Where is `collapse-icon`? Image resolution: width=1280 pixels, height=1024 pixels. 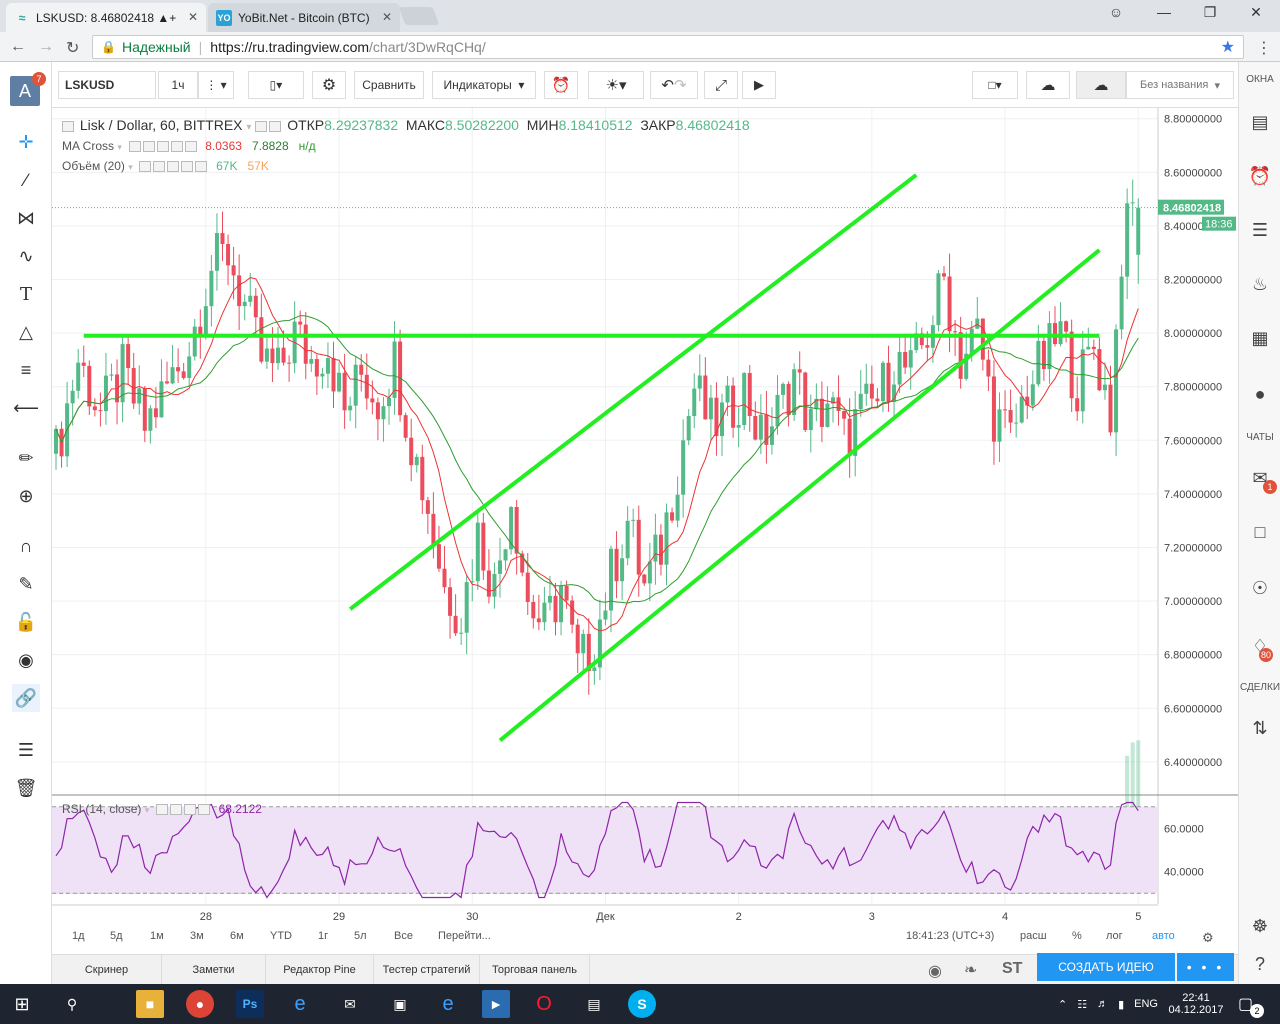 collapse-icon is located at coordinates (68, 126).